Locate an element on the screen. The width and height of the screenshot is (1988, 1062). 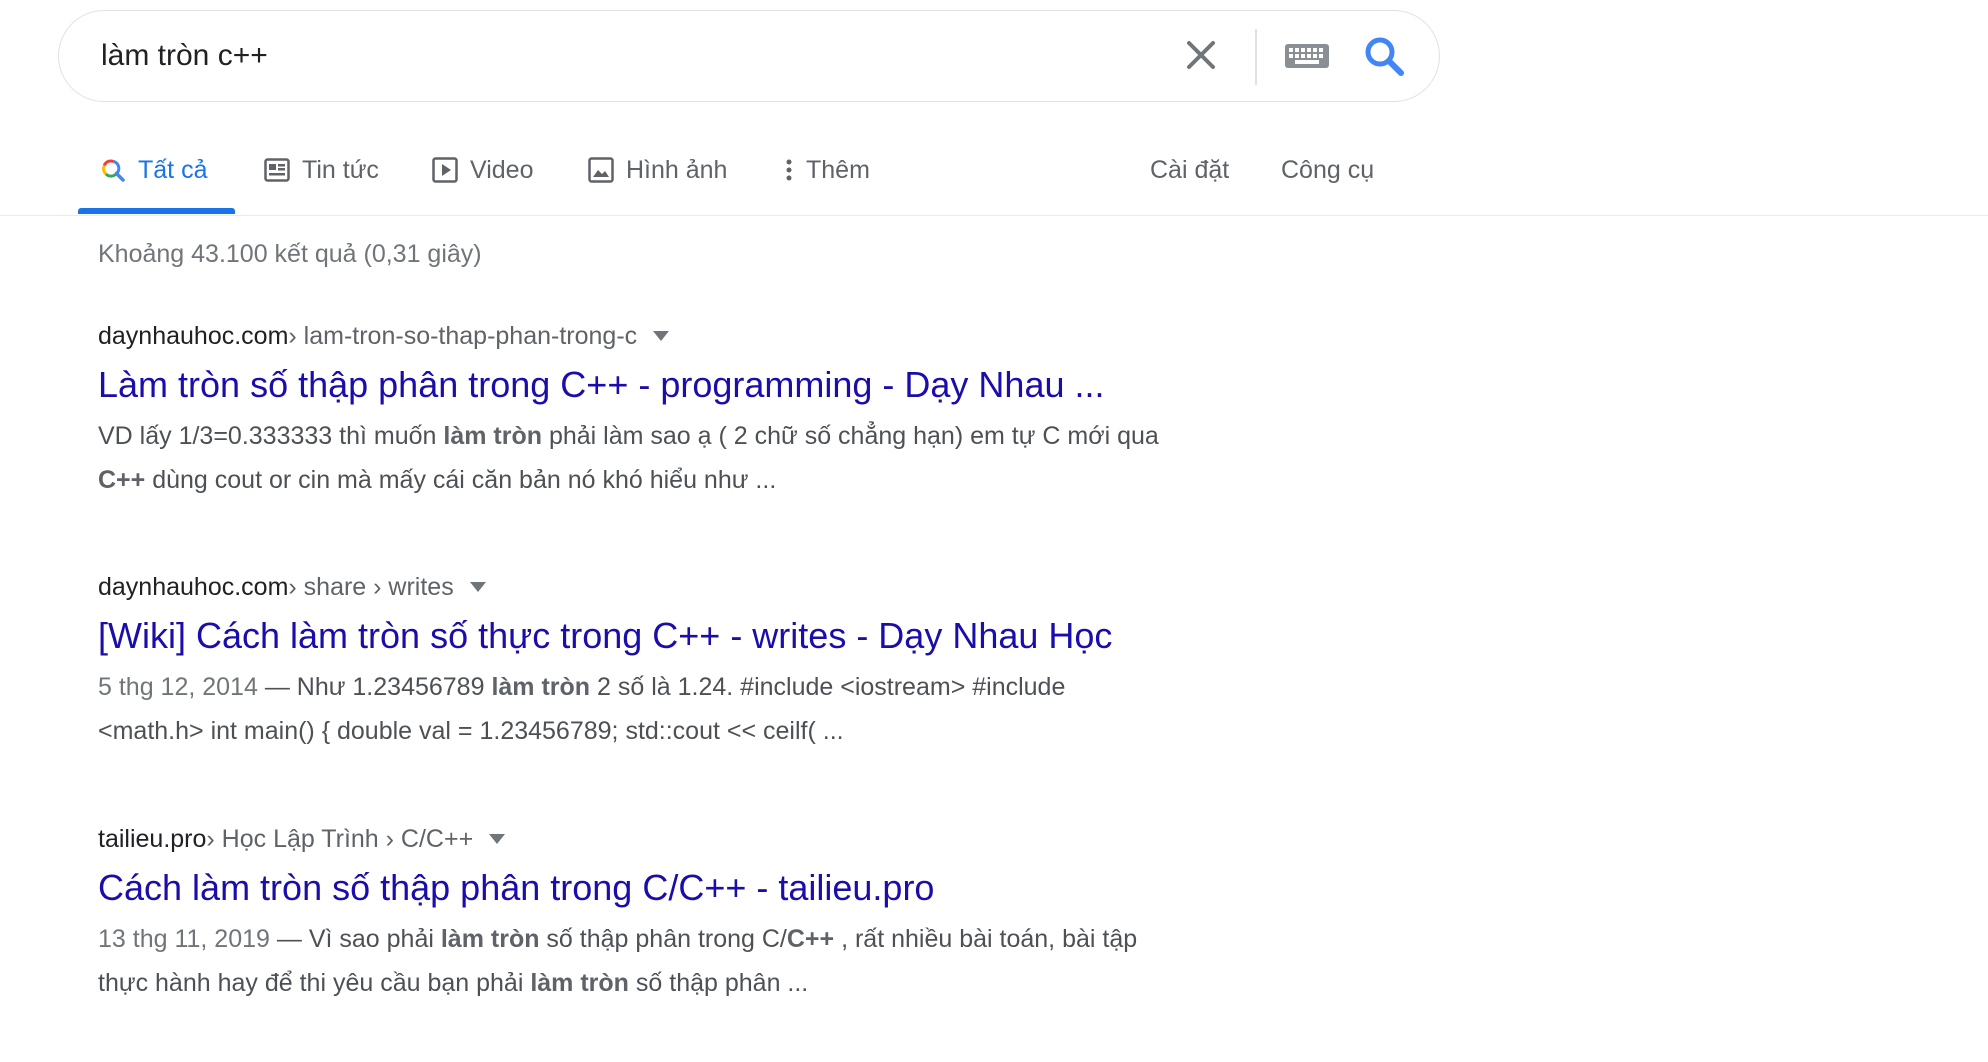
search-bar is located at coordinates (749, 56).